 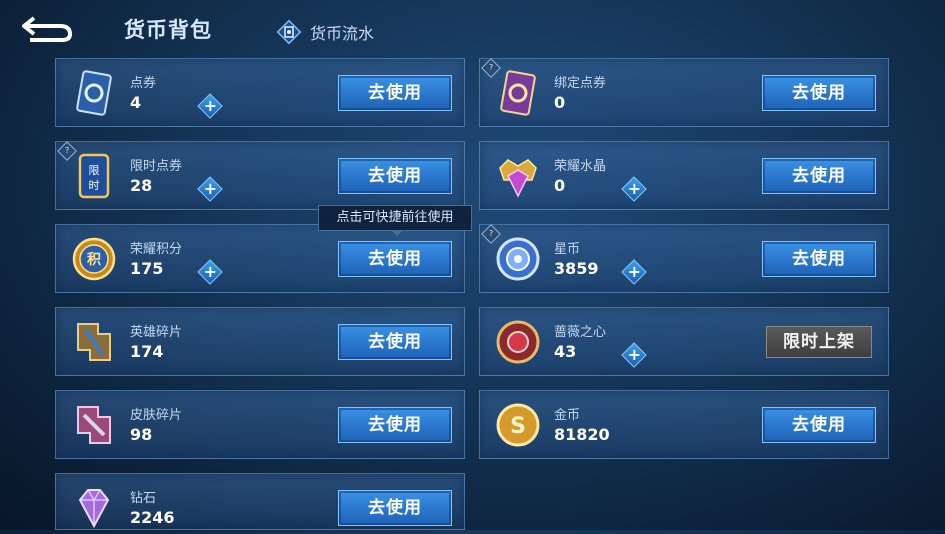 What do you see at coordinates (518, 259) in the screenshot?
I see `star-coin-icon` at bounding box center [518, 259].